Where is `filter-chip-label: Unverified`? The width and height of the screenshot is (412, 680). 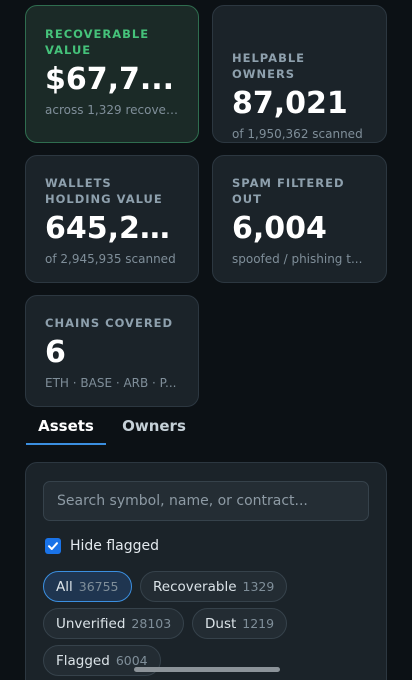
filter-chip-label: Unverified is located at coordinates (91, 623).